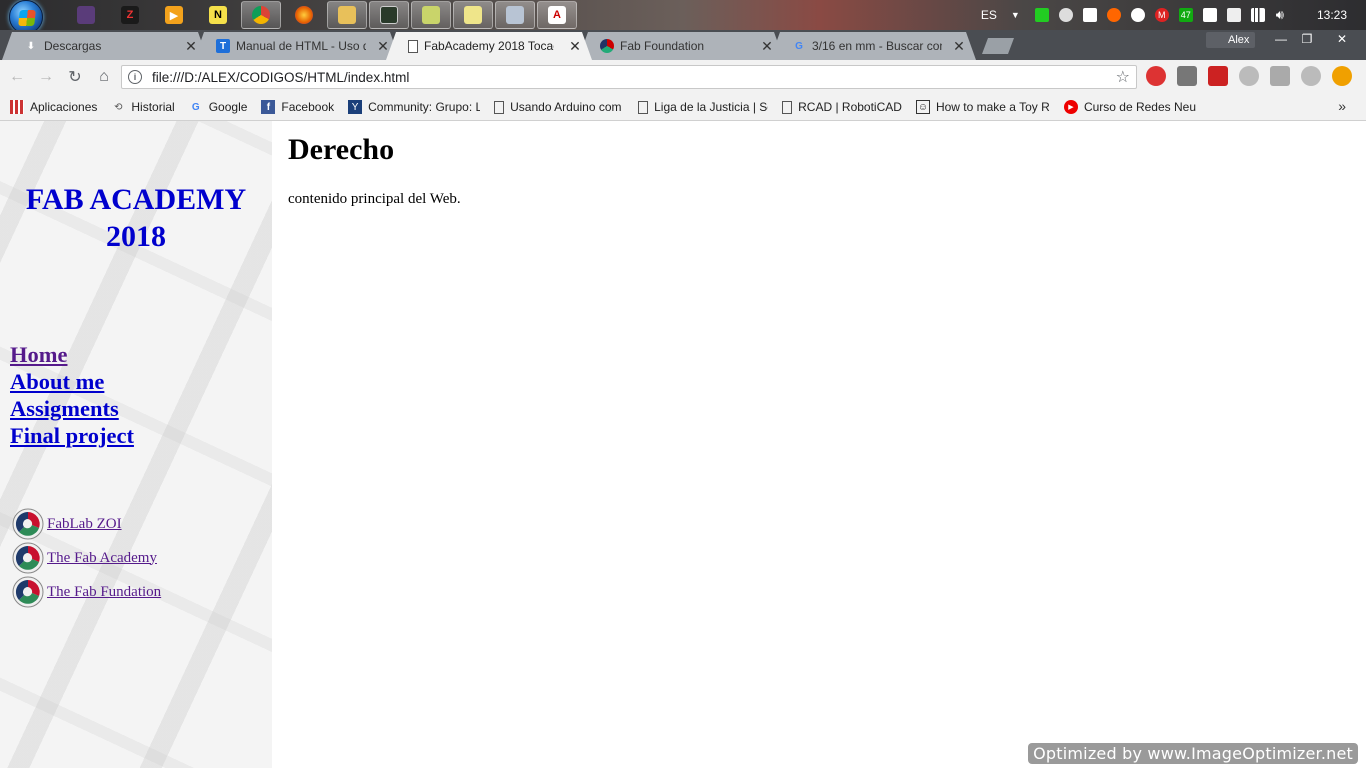  I want to click on url-text: file:///D:/ALEX/CODIGOS/HTML/index.html, so click(280, 77).